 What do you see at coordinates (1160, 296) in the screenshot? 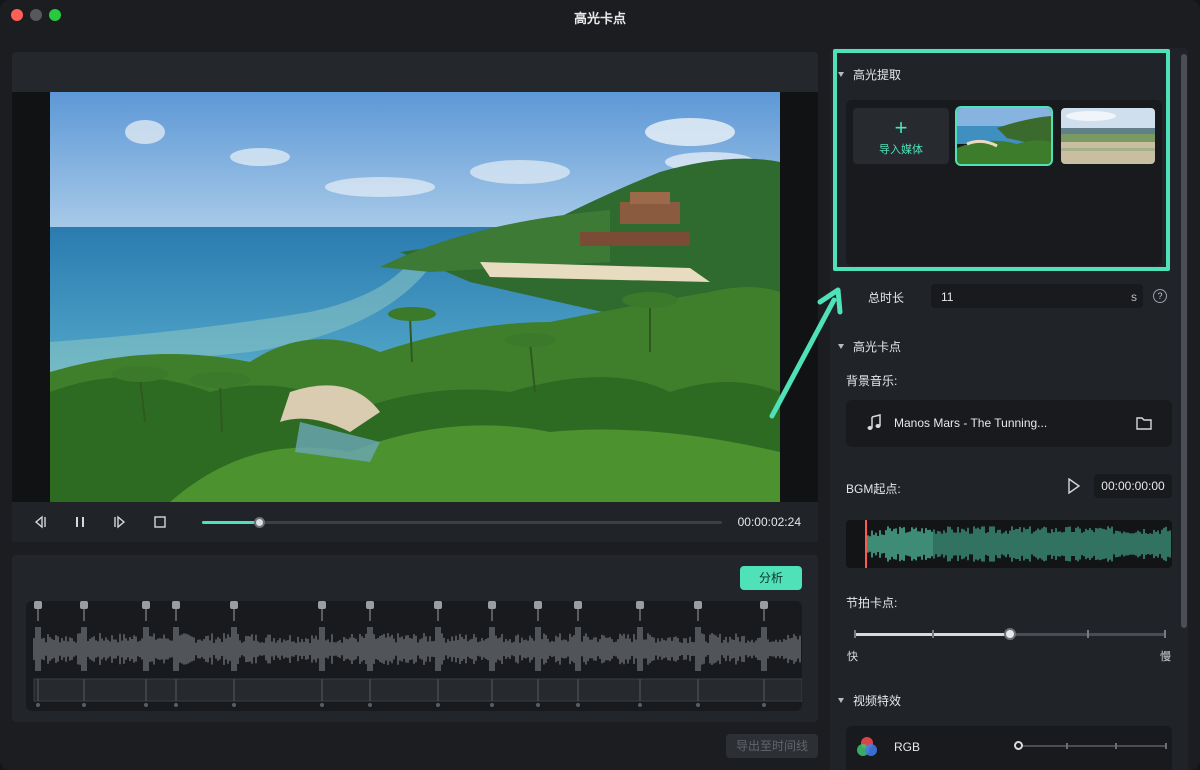
I see `help-icon: ?` at bounding box center [1160, 296].